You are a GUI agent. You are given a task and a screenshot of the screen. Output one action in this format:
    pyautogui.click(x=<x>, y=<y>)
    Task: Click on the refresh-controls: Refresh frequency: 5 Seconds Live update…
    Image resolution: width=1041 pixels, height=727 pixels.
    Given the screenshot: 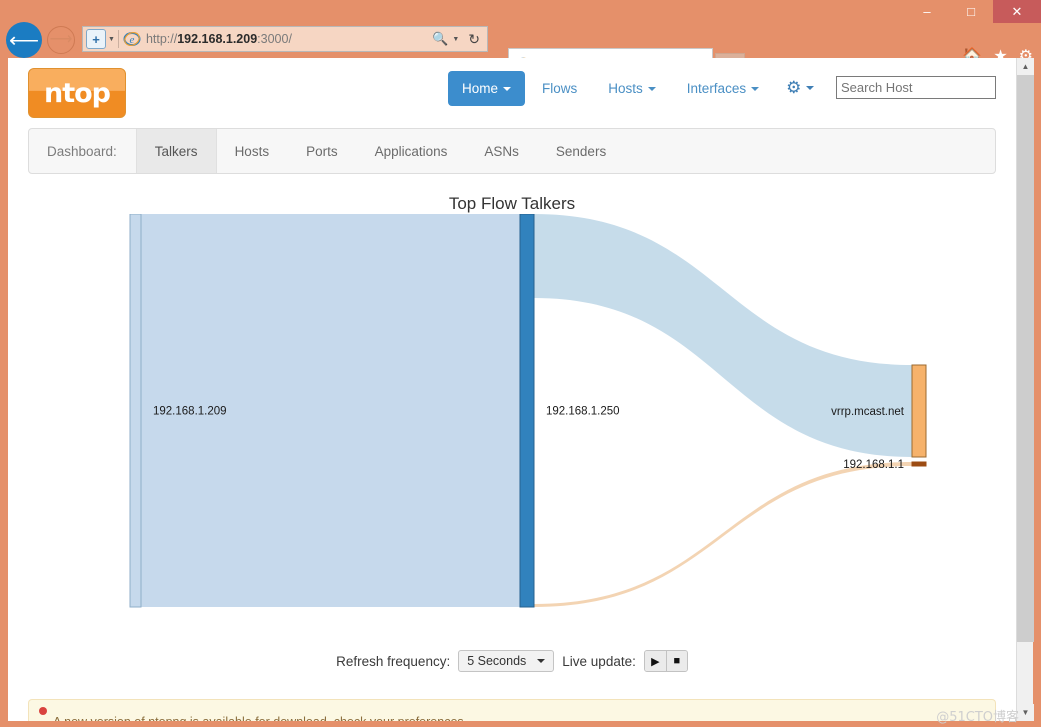 What is the action you would take?
    pyautogui.click(x=512, y=661)
    